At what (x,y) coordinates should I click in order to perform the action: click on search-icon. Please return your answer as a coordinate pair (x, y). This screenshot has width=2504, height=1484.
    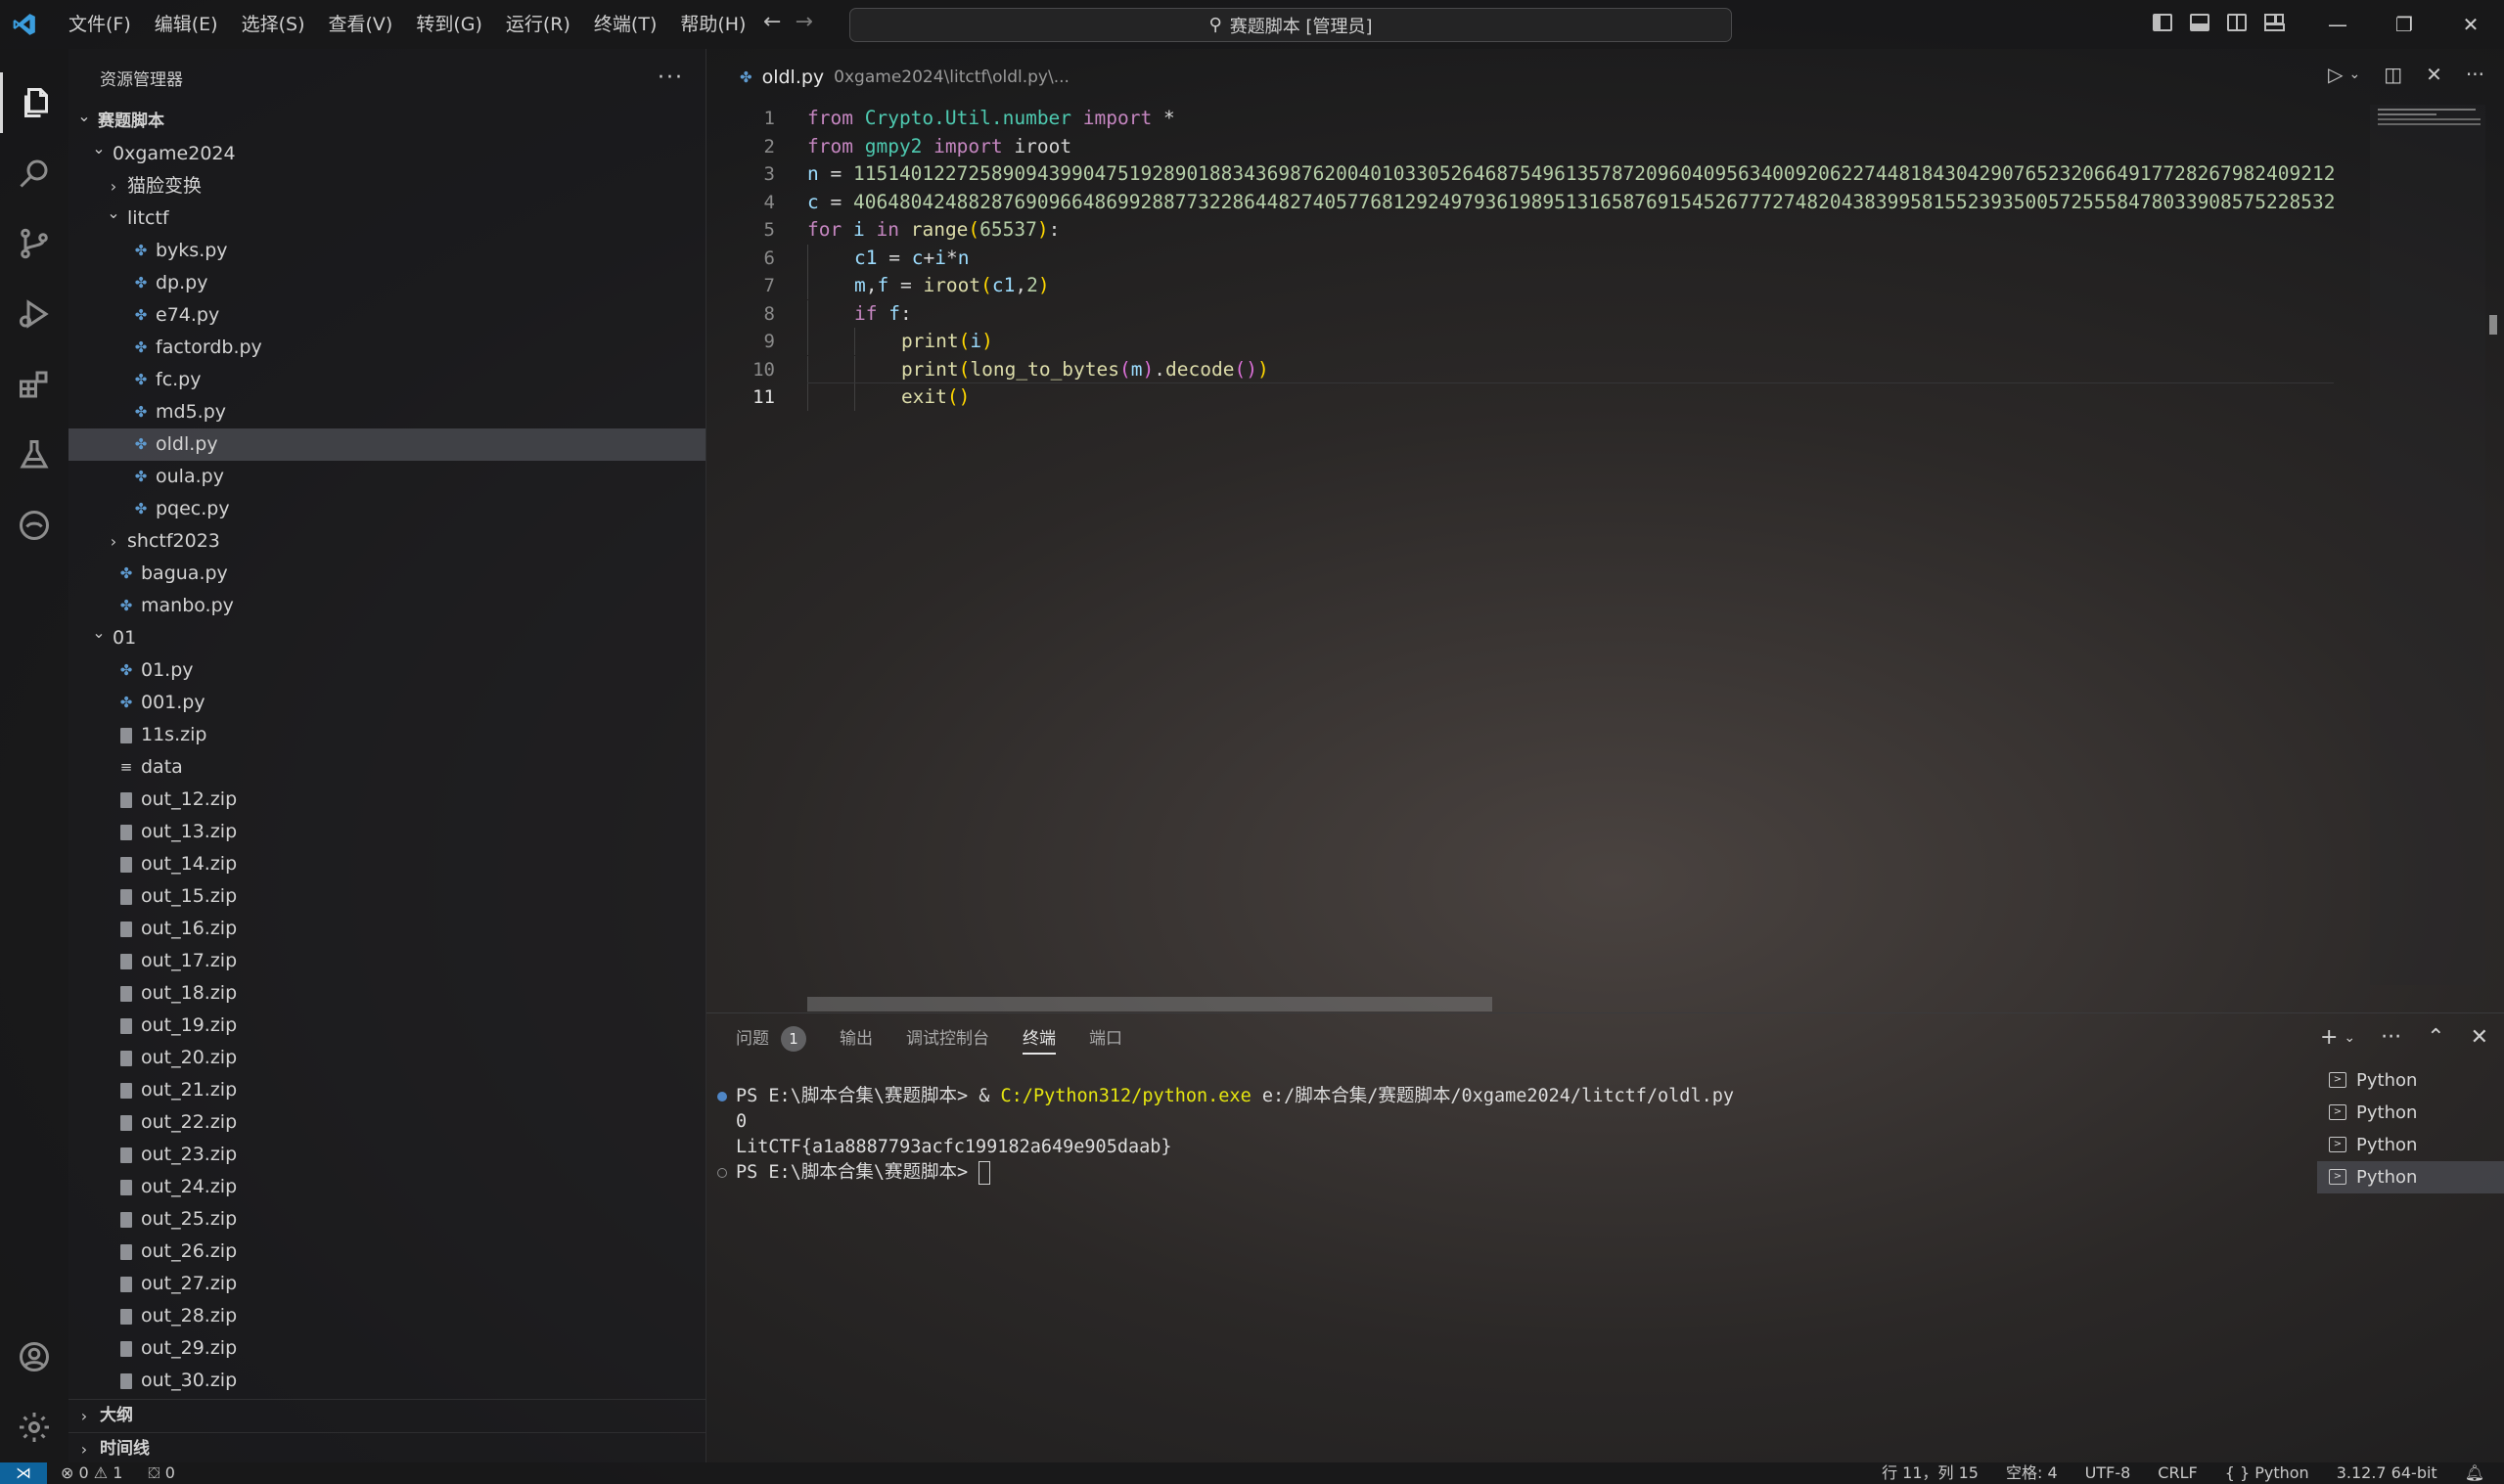
    Looking at the image, I should click on (34, 173).